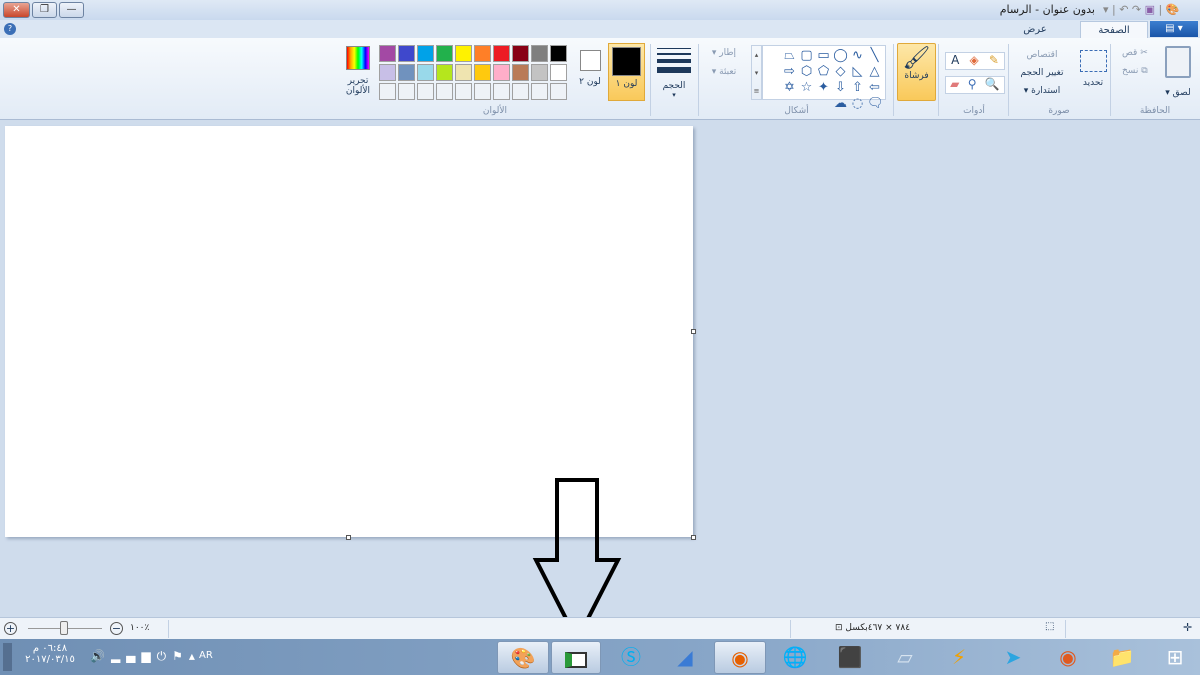  I want to click on fill-button: تعبئة ▾, so click(724, 72).